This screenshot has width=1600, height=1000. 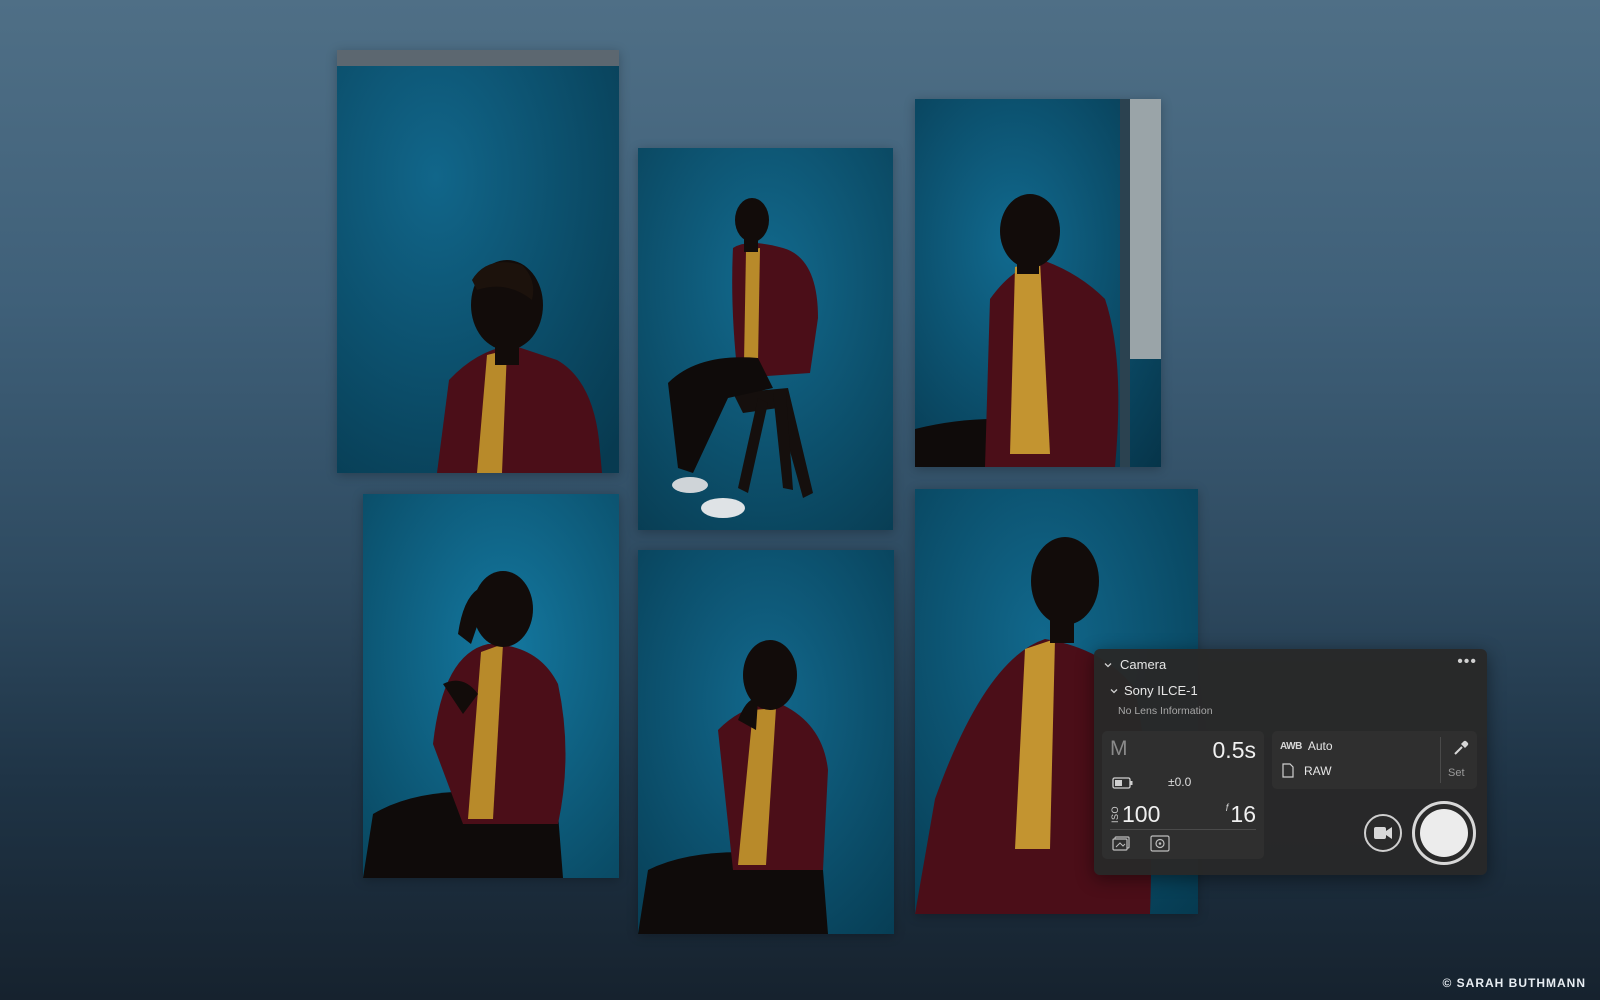 I want to click on drive-mode-icon, so click(x=1122, y=843).